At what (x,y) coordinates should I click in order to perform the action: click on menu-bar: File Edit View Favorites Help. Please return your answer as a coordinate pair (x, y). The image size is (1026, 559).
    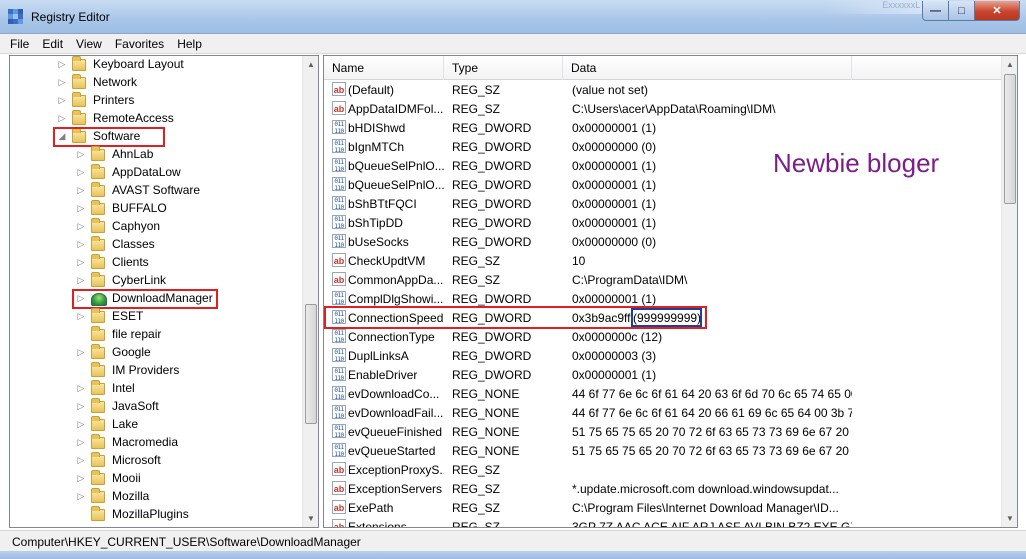
    Looking at the image, I should click on (513, 44).